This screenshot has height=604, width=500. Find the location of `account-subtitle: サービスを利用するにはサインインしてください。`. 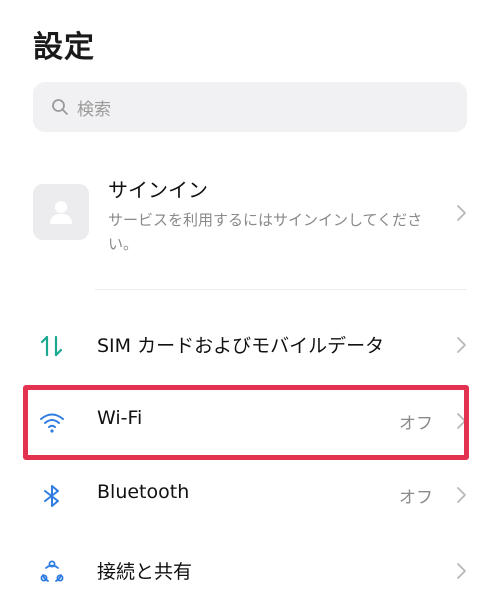

account-subtitle: サービスを利用するにはサインインしてください。 is located at coordinates (265, 232).